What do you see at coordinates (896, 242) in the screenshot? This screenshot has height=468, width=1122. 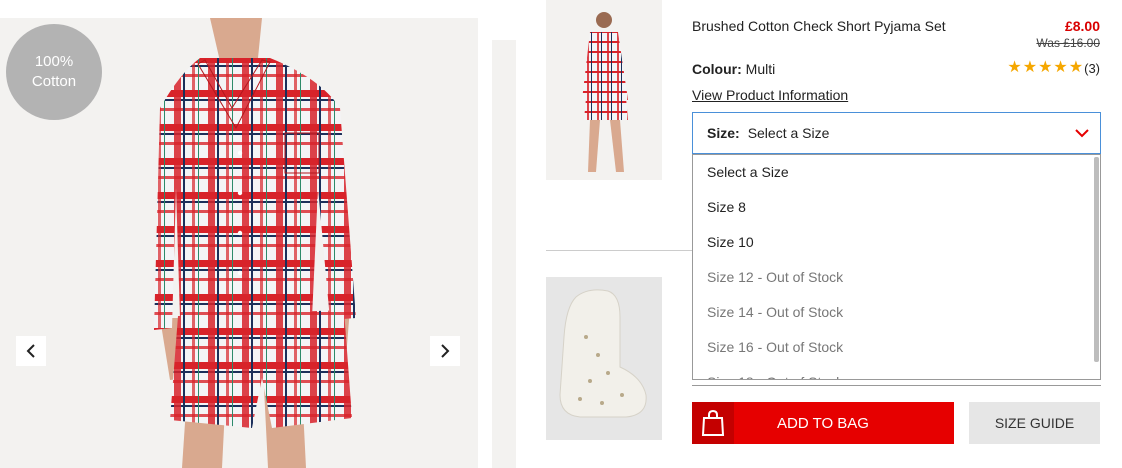 I see `size-option: Size 10` at bounding box center [896, 242].